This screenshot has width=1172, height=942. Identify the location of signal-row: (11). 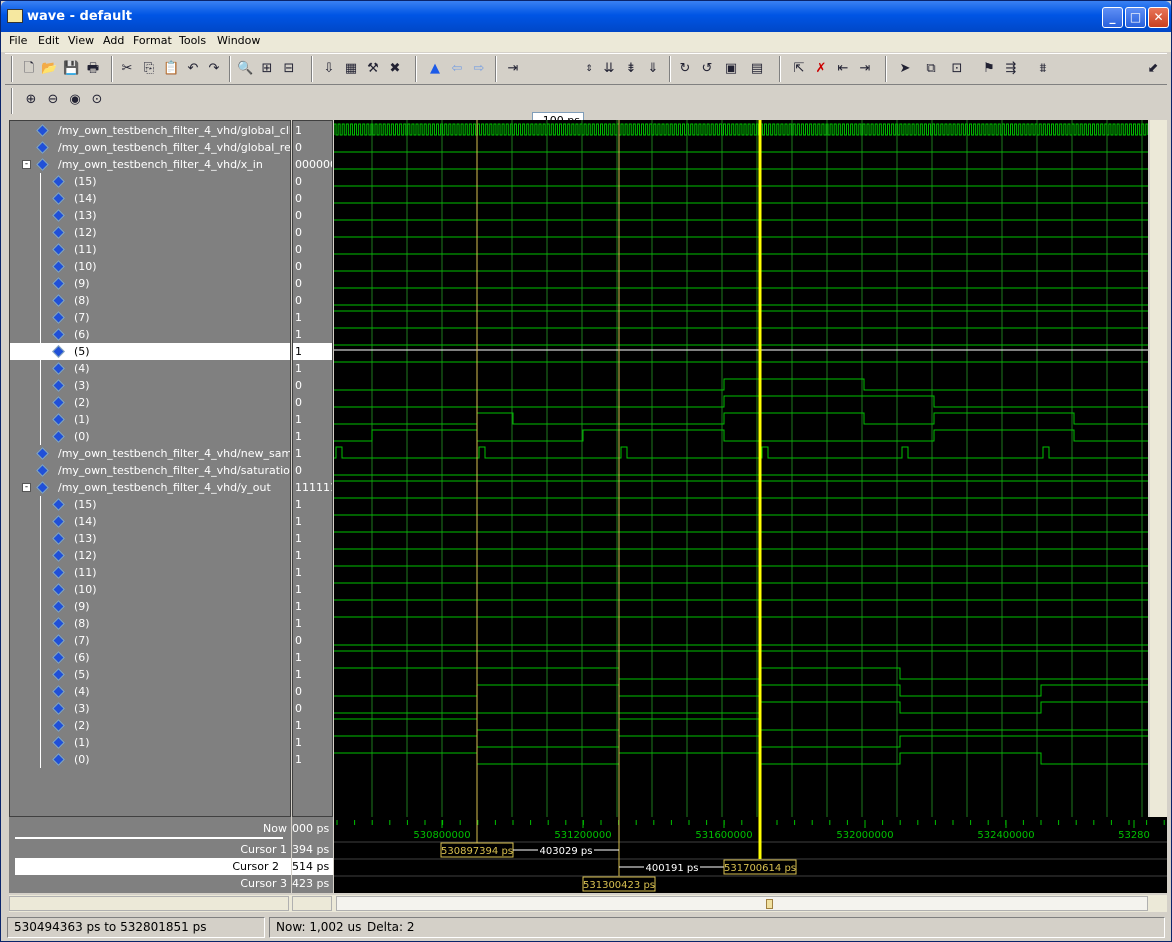
(150, 249).